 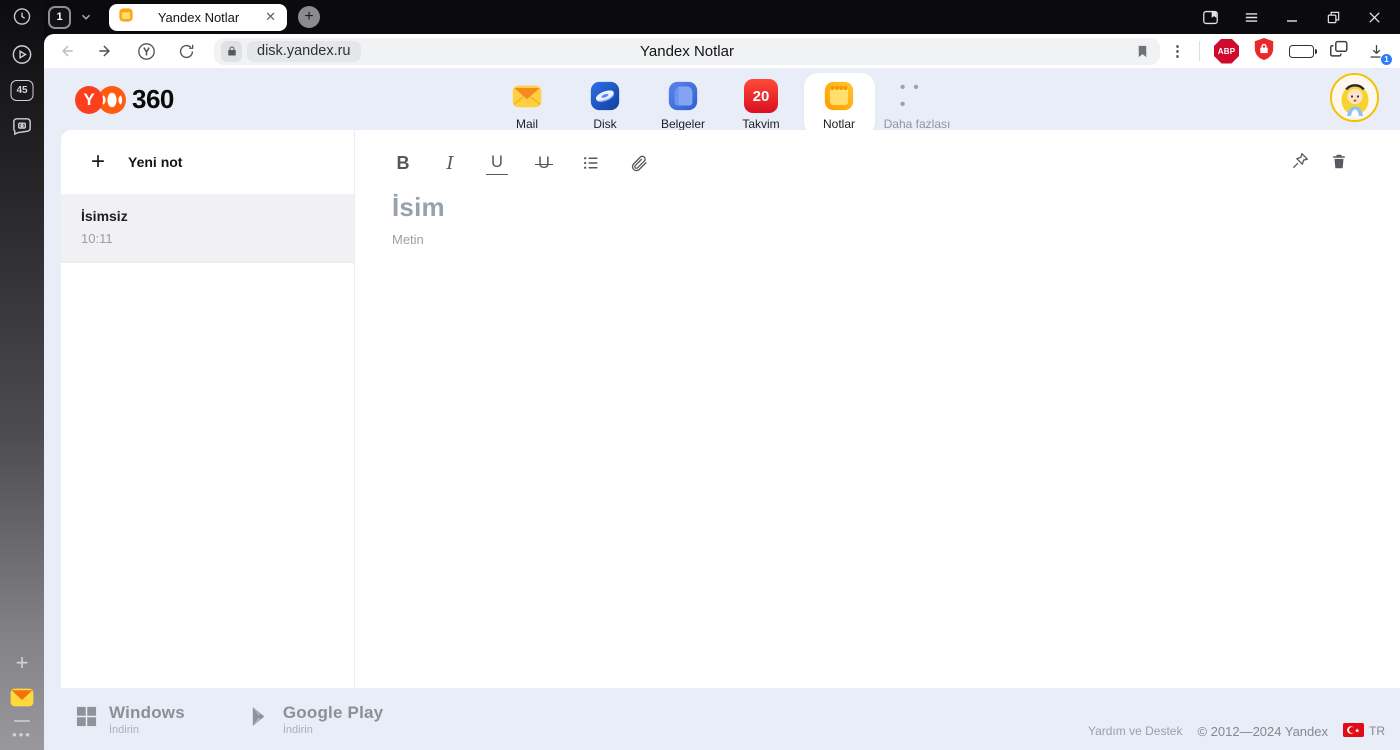 I want to click on history-clock-icon, so click(x=22, y=16).